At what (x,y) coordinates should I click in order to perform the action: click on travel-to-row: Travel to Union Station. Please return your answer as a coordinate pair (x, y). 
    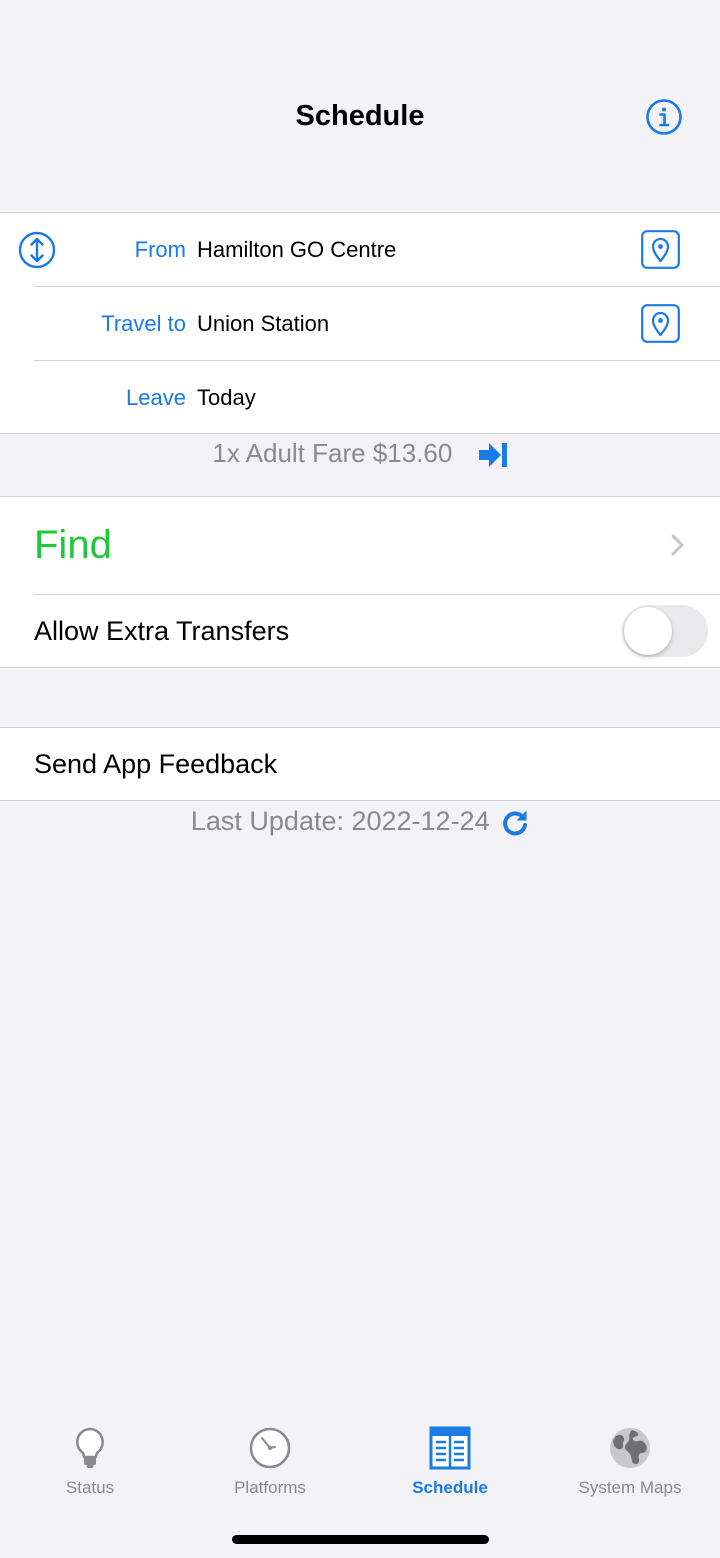
    Looking at the image, I should click on (360, 323).